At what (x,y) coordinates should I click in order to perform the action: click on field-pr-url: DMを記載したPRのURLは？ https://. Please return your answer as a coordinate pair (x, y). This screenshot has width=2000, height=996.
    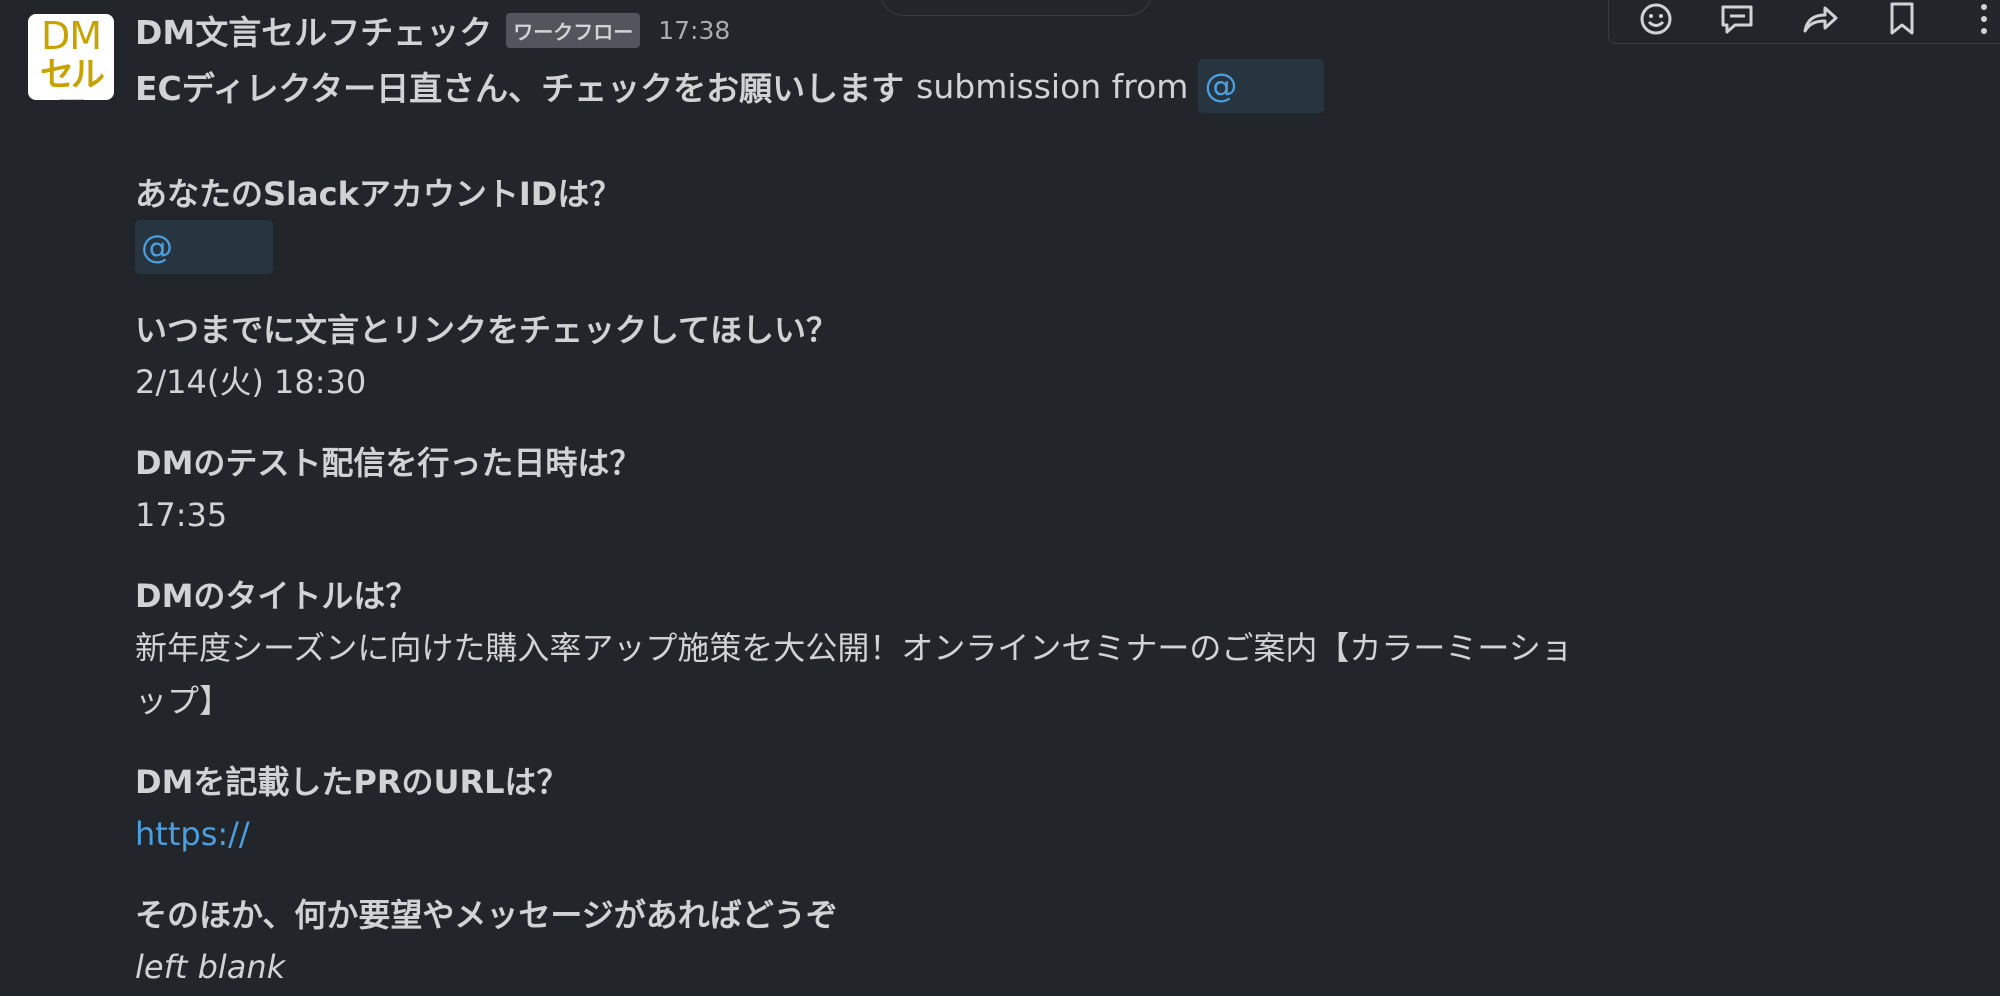
    Looking at the image, I should click on (865, 808).